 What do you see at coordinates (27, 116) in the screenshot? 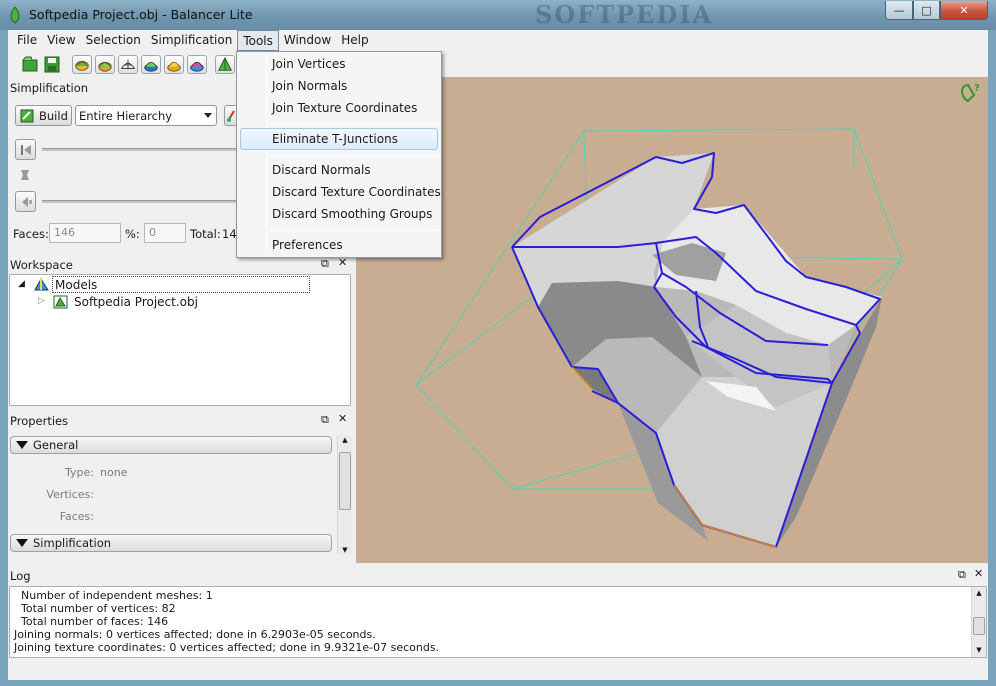
I see `build-icon` at bounding box center [27, 116].